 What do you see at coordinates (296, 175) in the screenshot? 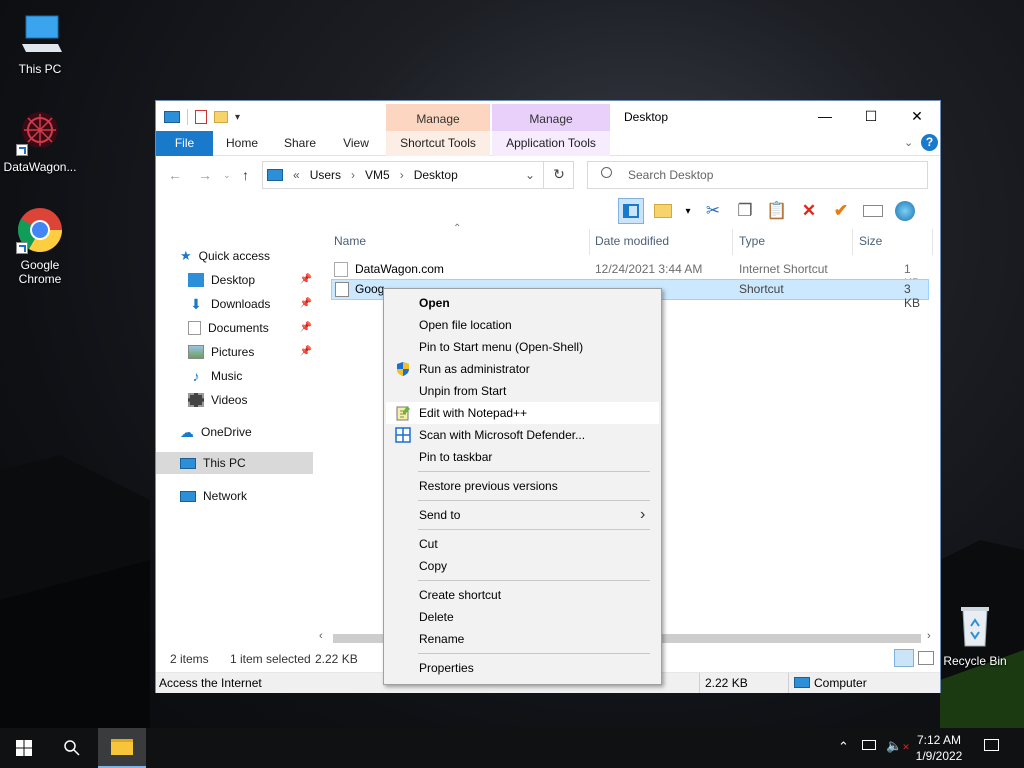
I see `breadcrumb-overflow: «` at bounding box center [296, 175].